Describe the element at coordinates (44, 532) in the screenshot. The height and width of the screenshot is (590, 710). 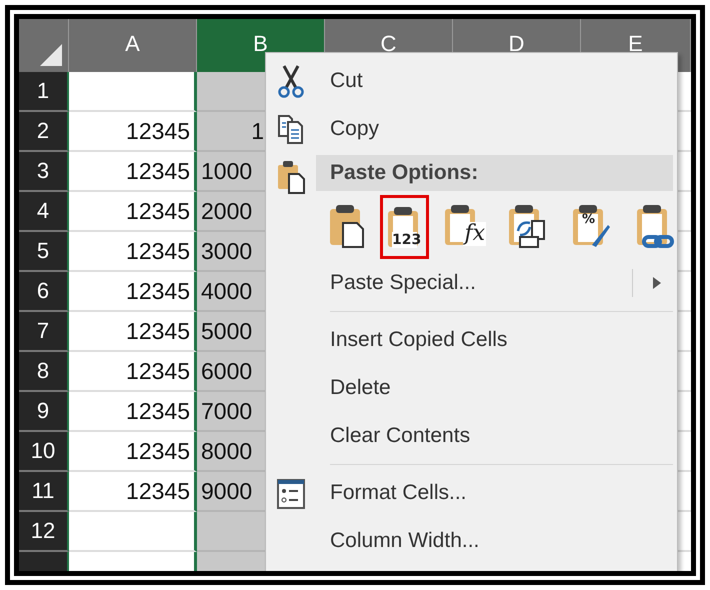
I see `row-header: 12` at that location.